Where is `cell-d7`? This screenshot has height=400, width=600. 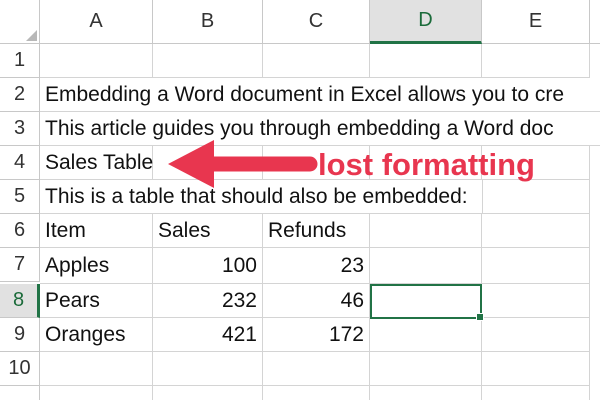
cell-d7 is located at coordinates (426, 266).